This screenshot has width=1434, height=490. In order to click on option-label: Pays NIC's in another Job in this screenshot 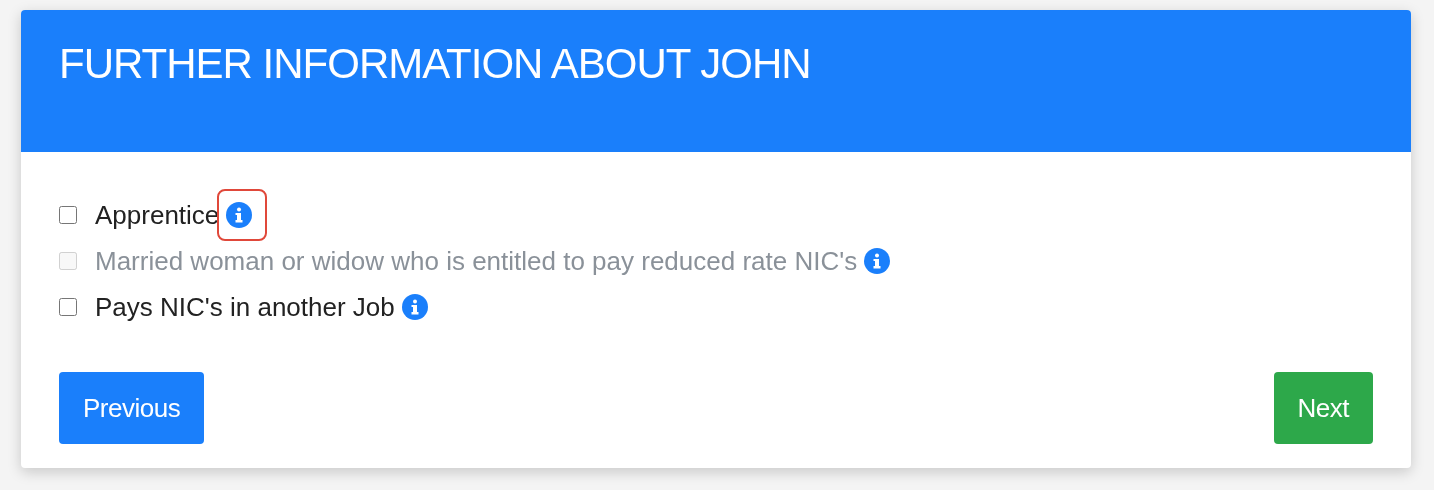, I will do `click(245, 307)`.